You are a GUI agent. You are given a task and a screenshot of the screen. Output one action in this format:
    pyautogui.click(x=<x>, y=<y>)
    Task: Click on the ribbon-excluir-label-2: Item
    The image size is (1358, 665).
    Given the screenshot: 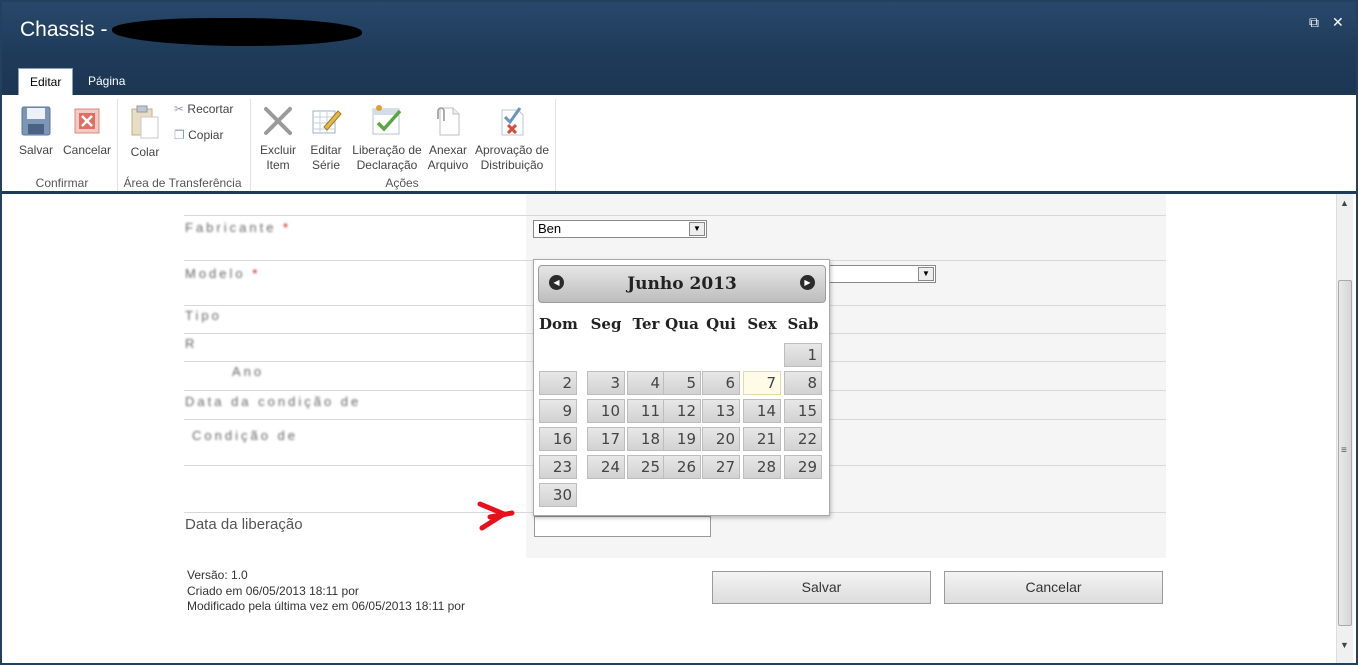 What is the action you would take?
    pyautogui.click(x=278, y=165)
    